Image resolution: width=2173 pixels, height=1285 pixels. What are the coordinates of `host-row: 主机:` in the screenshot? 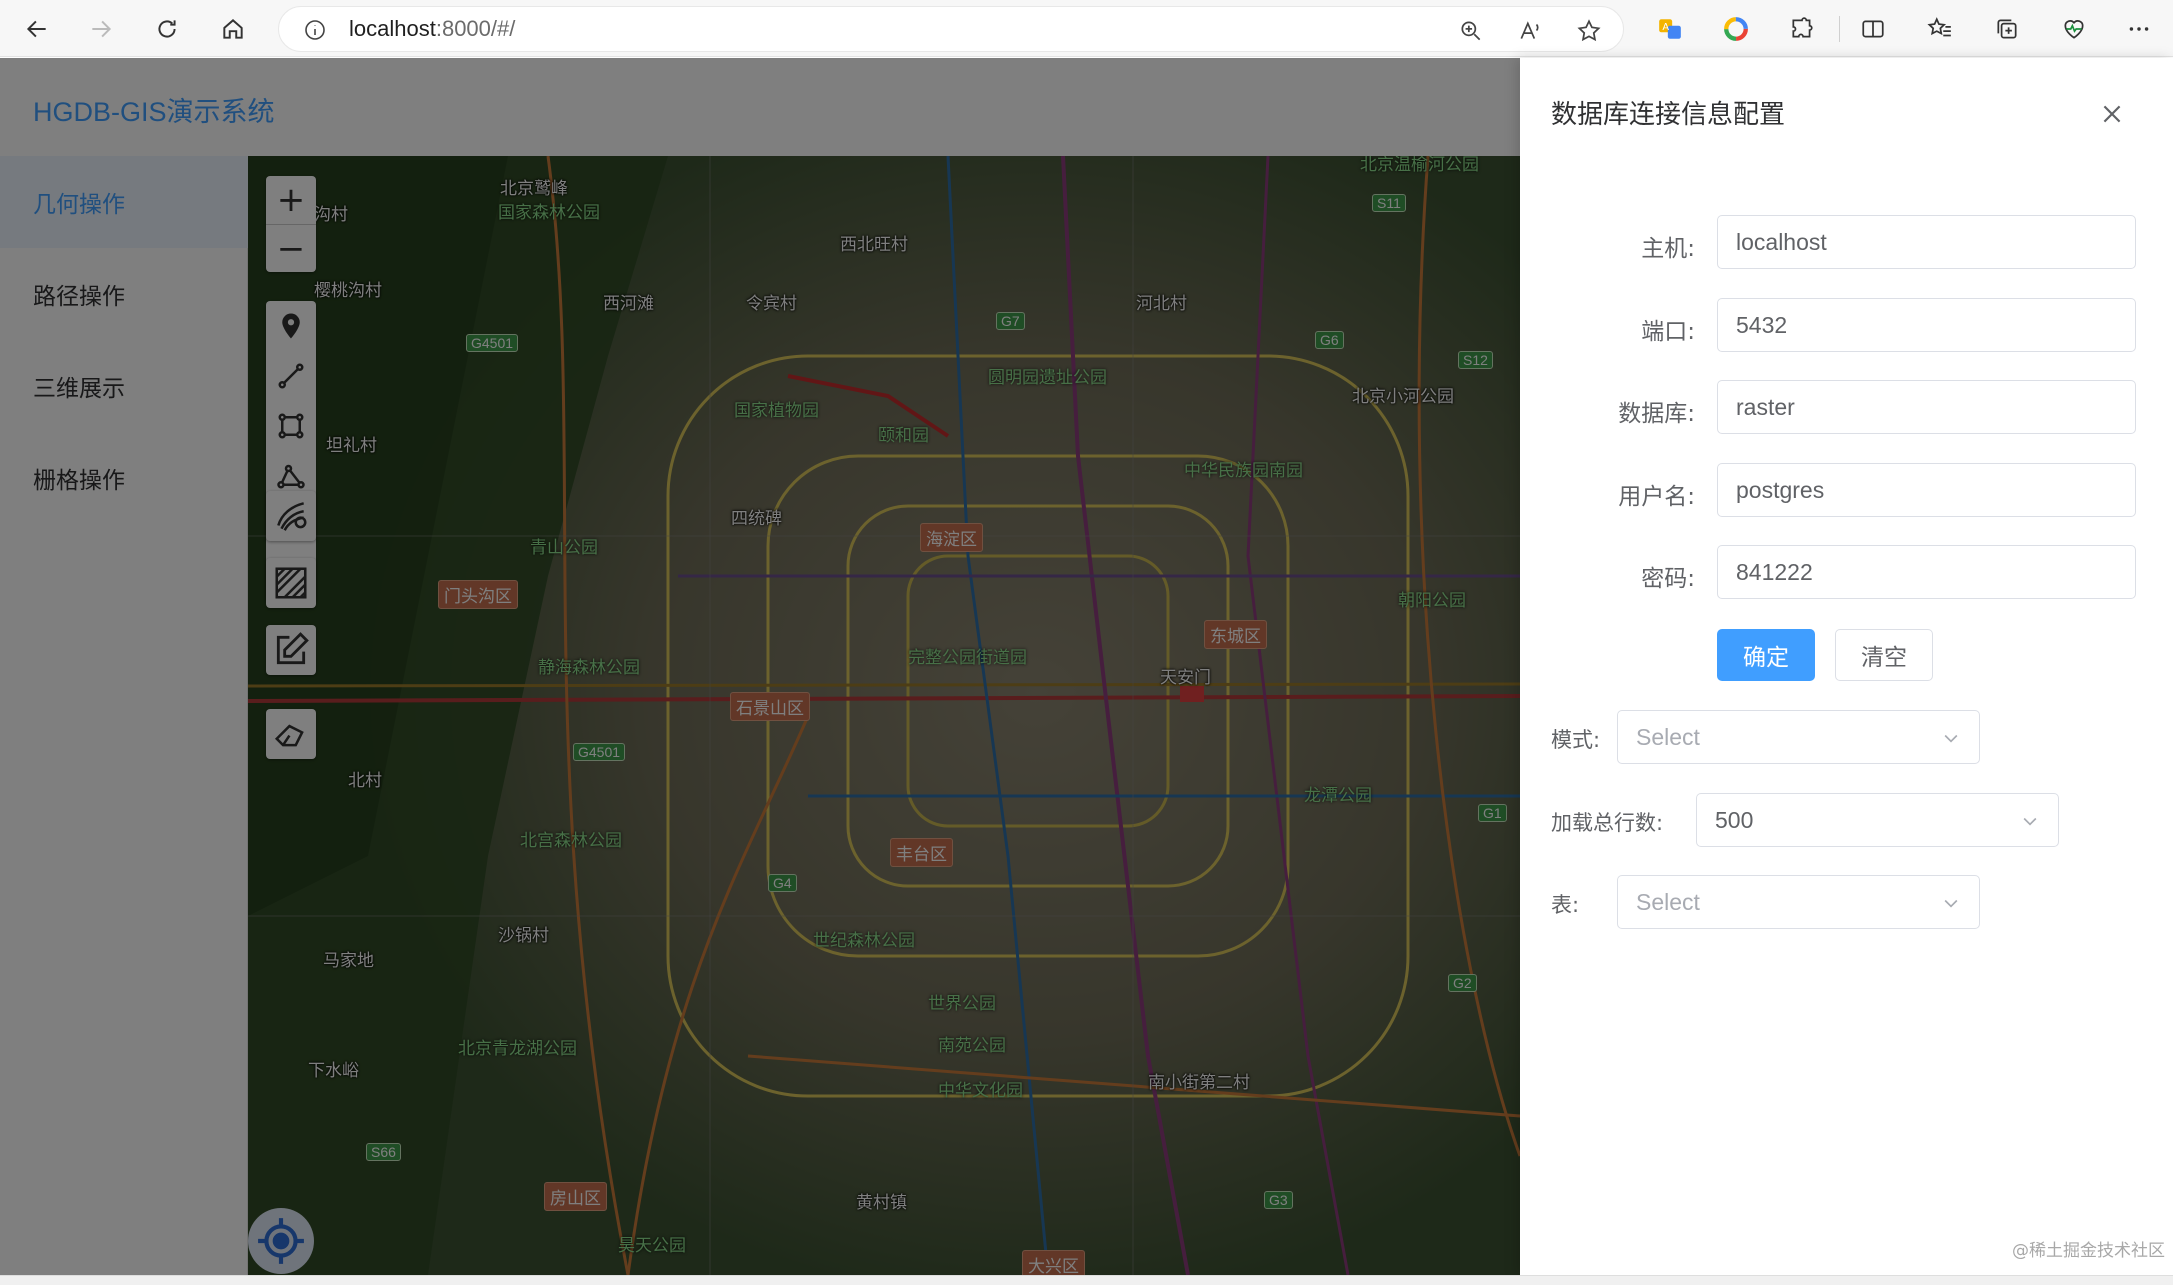 It's located at (1846, 243).